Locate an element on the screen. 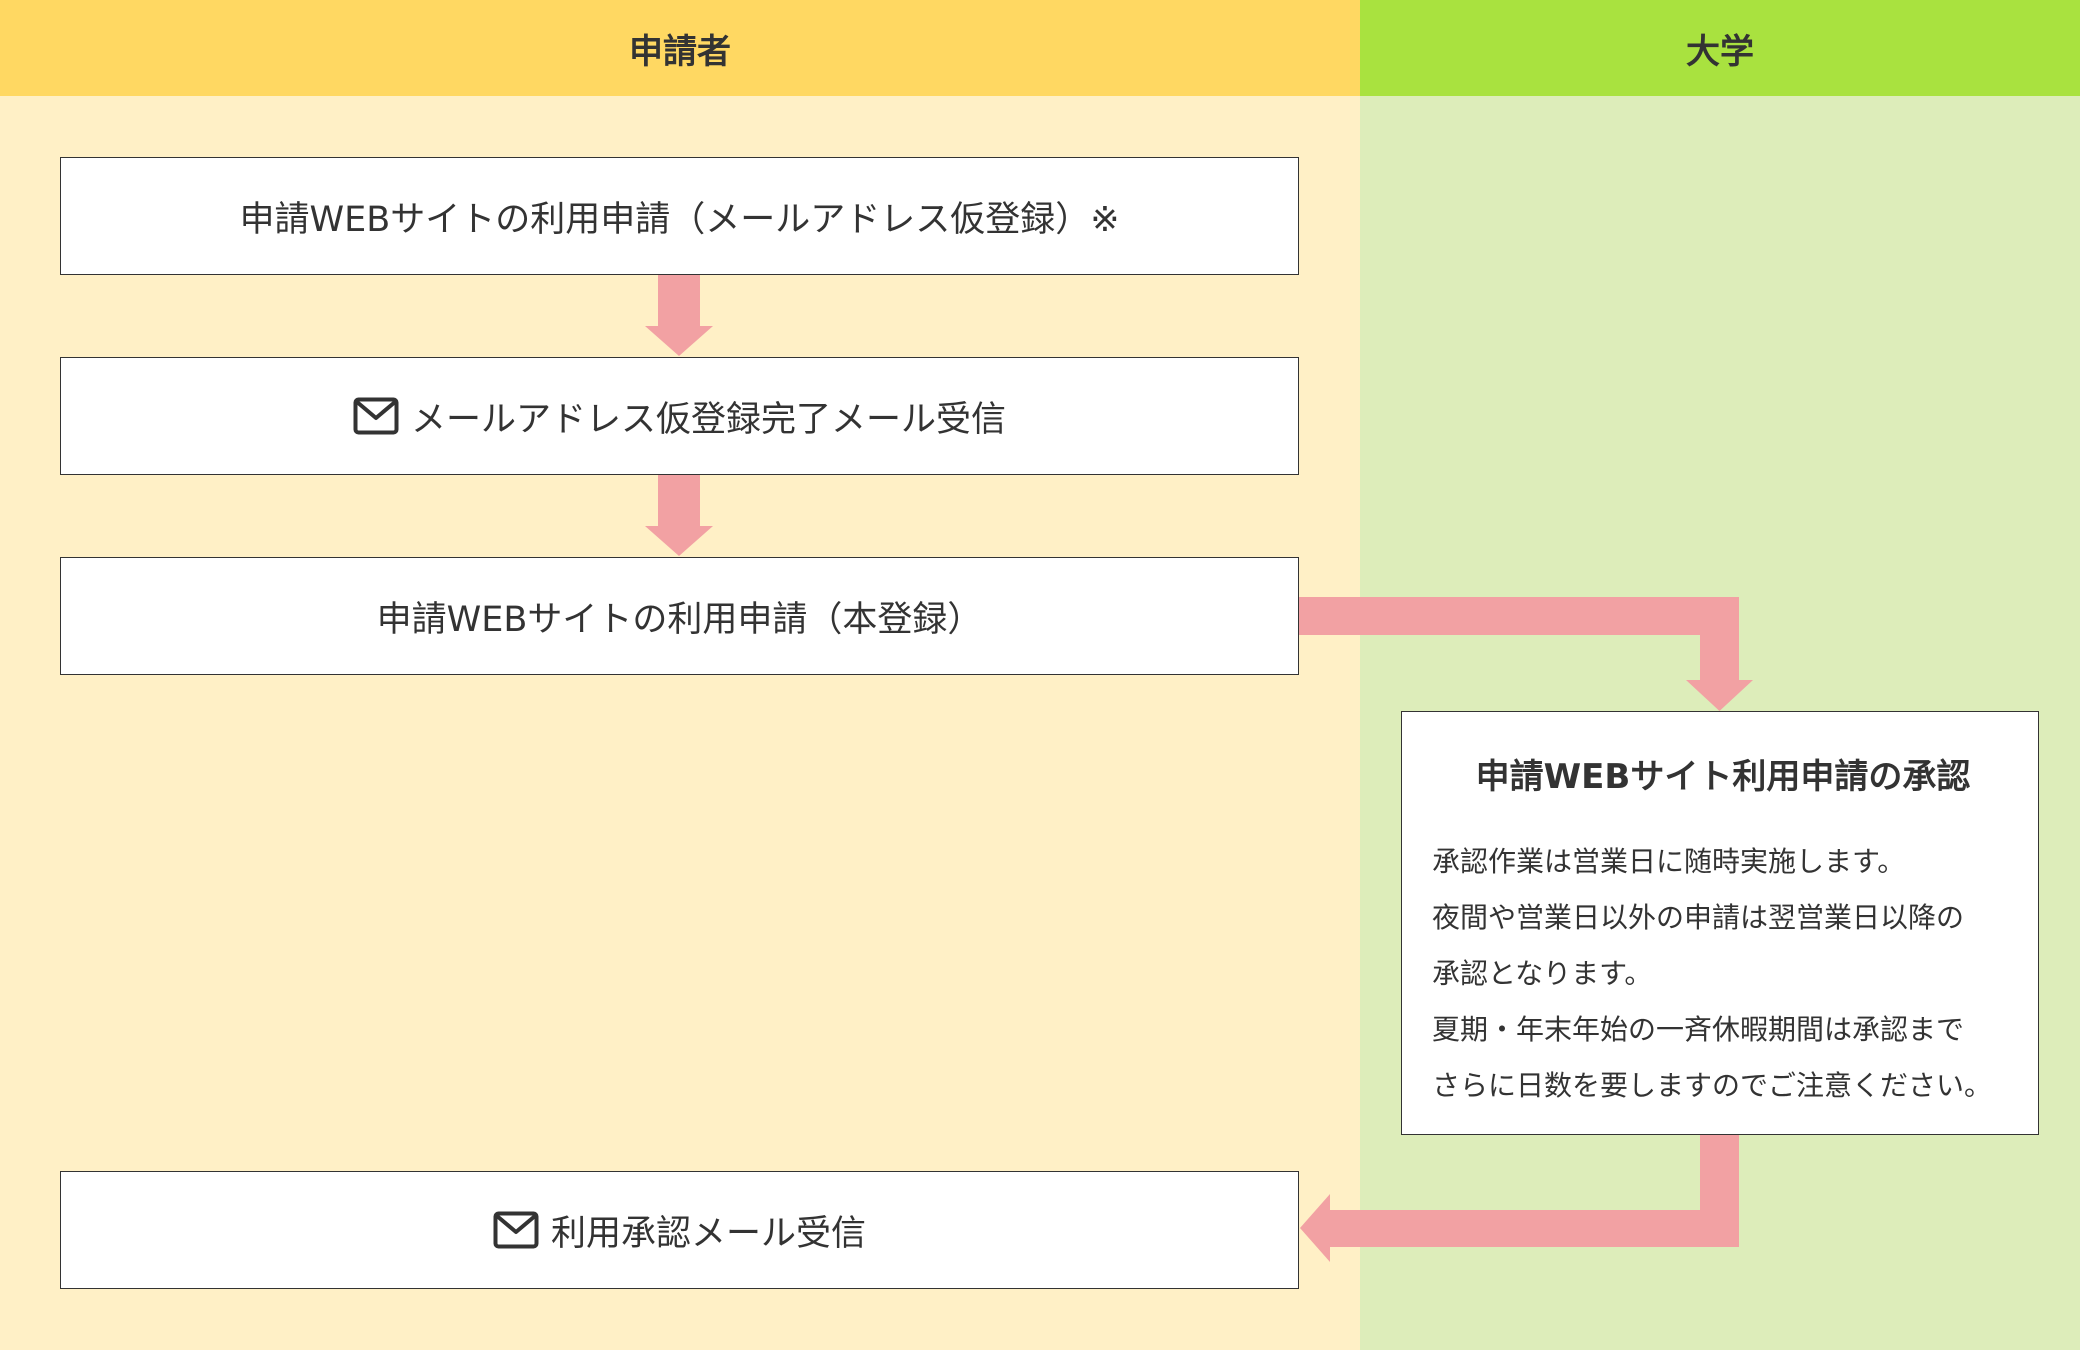 This screenshot has width=2080, height=1350. approval-note-line: 承認作業は営業日に随時実施します。 is located at coordinates (1669, 861).